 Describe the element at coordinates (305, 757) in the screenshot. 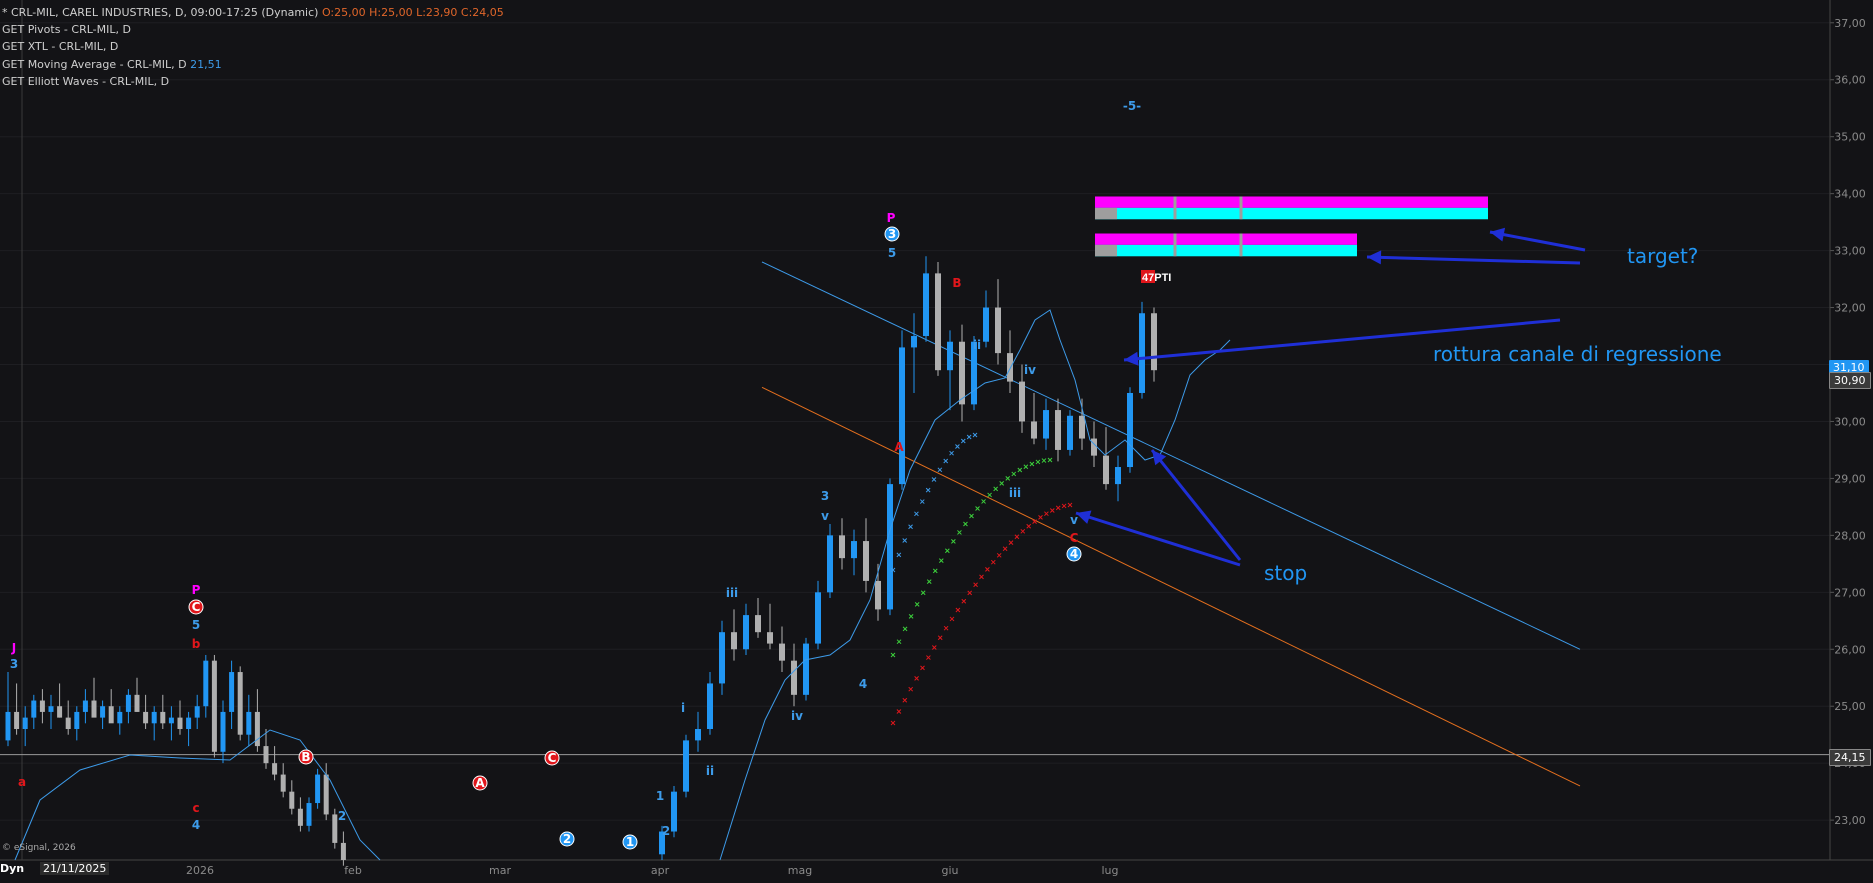

I see `wave-label: B` at that location.